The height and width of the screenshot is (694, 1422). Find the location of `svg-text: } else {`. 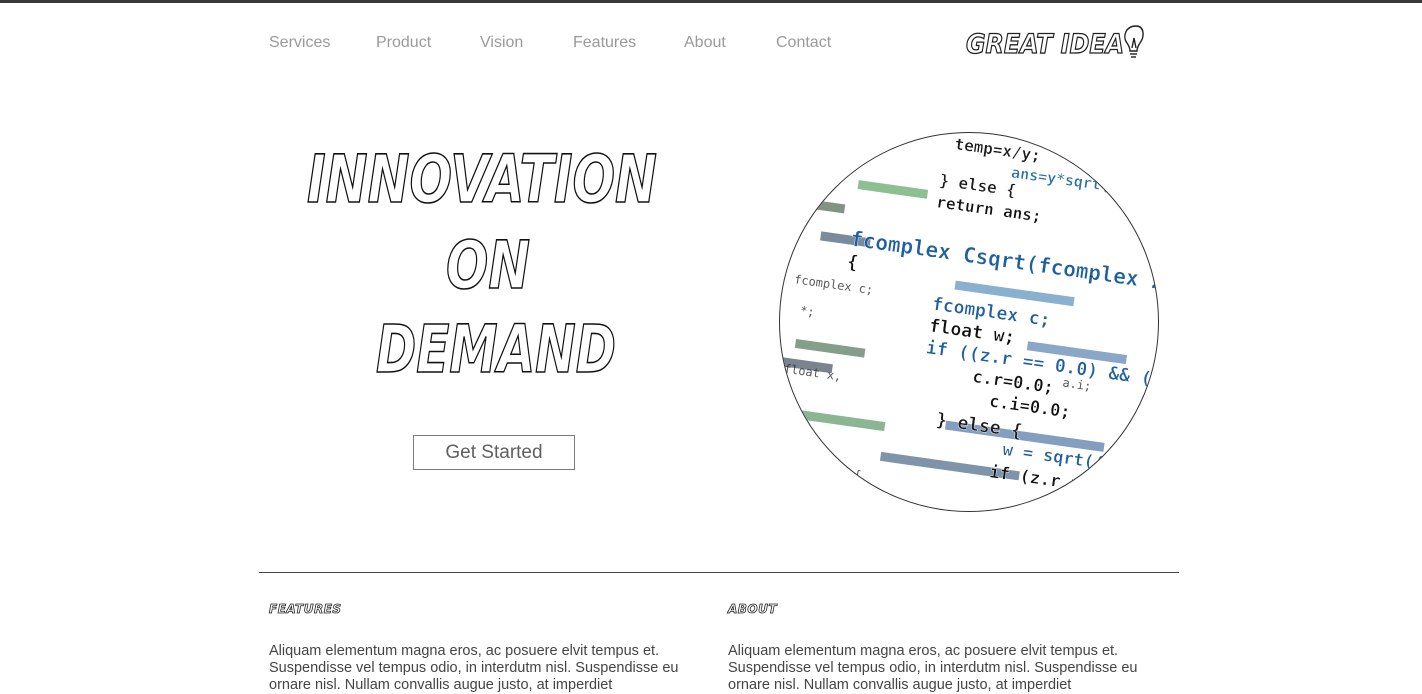

svg-text: } else { is located at coordinates (831, 148).